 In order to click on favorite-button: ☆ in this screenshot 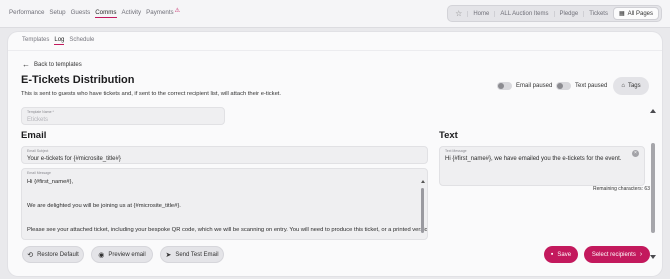, I will do `click(458, 13)`.